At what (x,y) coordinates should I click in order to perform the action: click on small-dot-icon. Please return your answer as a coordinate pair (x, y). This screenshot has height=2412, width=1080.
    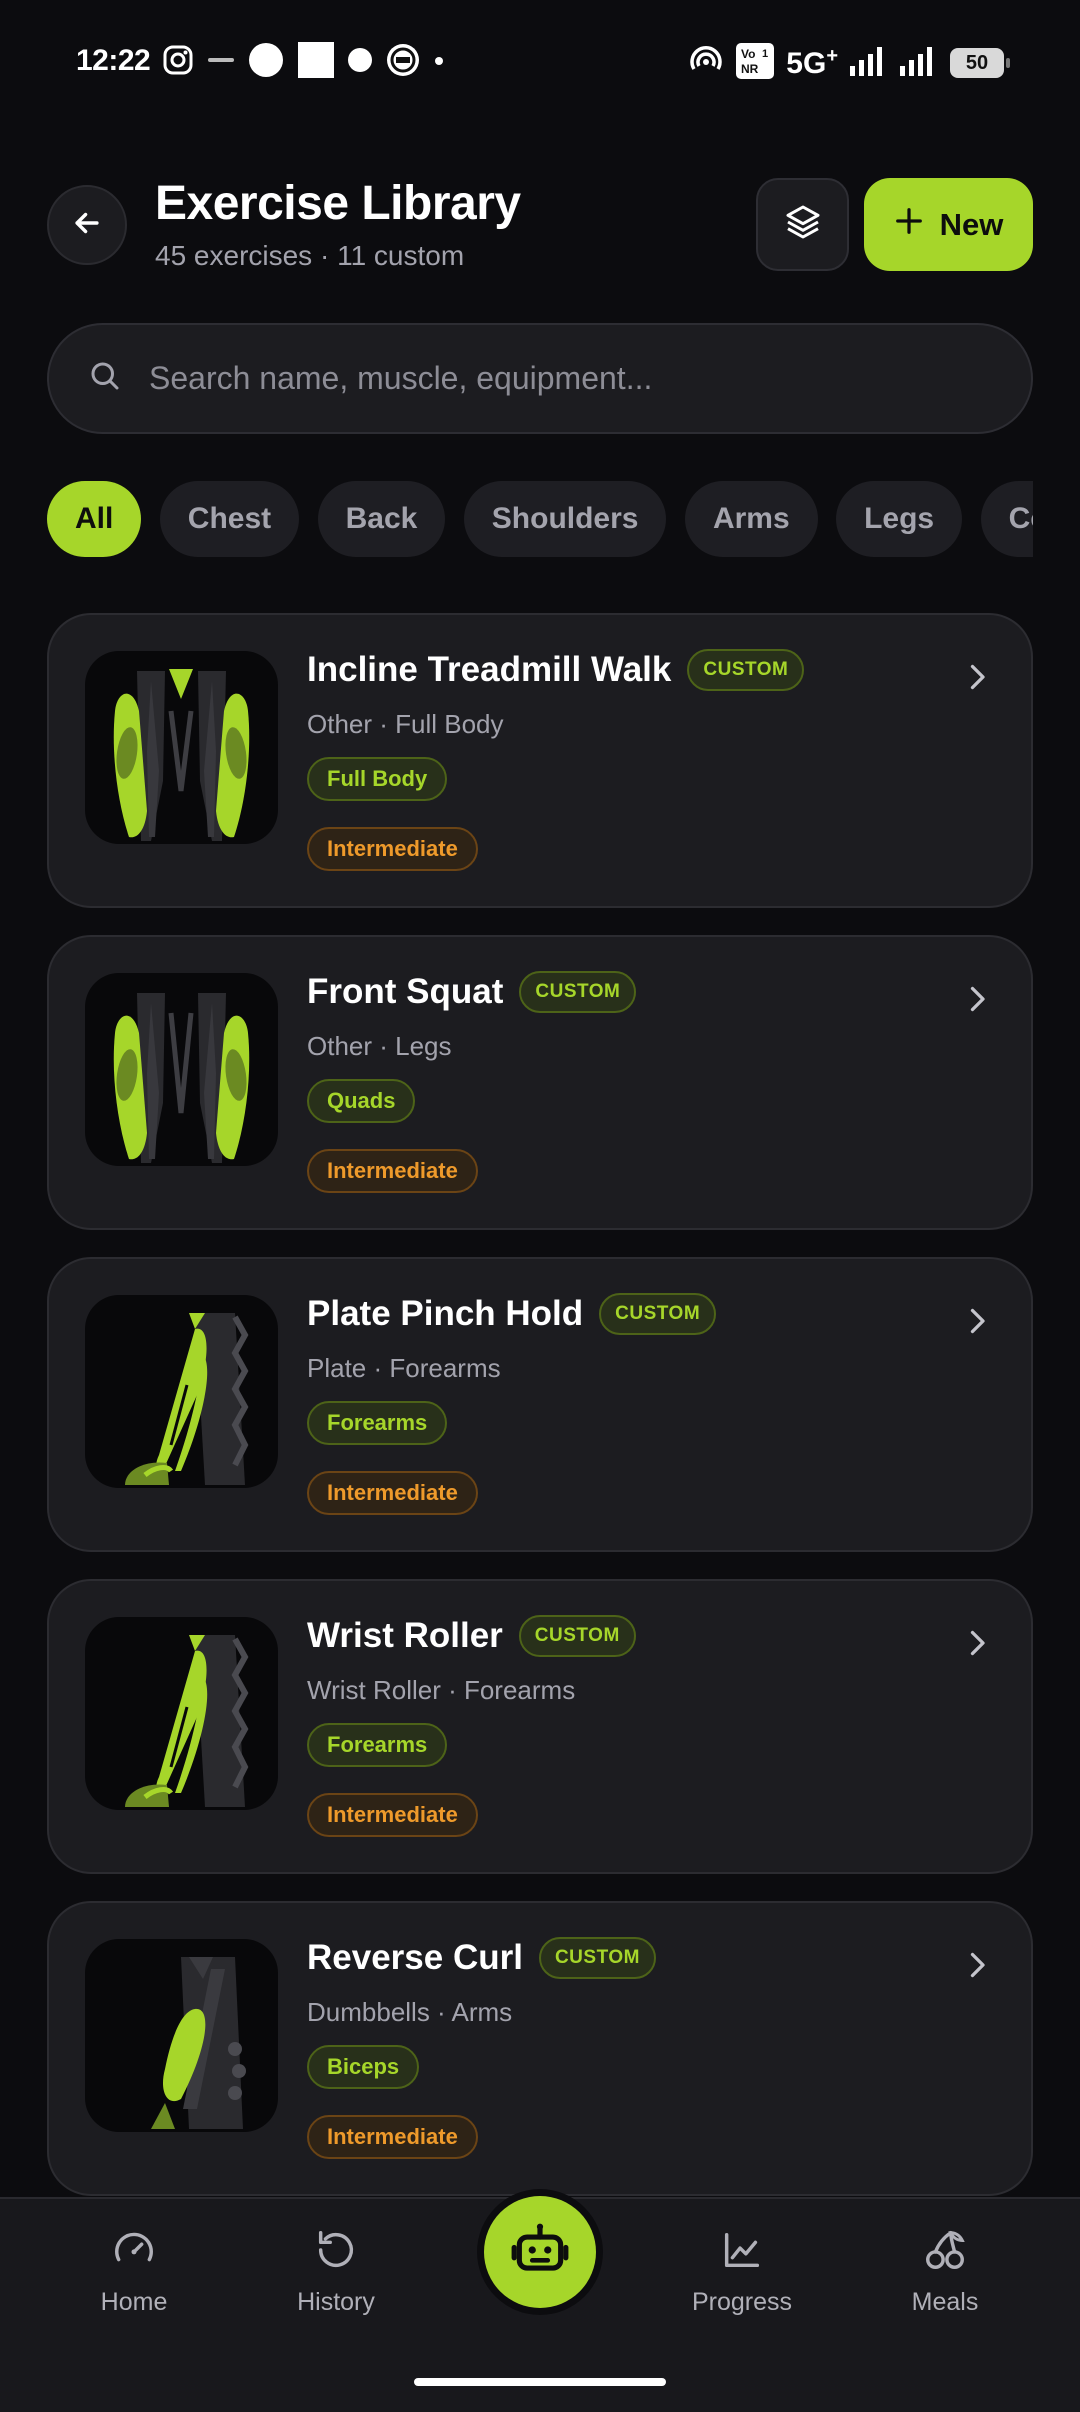
    Looking at the image, I should click on (439, 62).